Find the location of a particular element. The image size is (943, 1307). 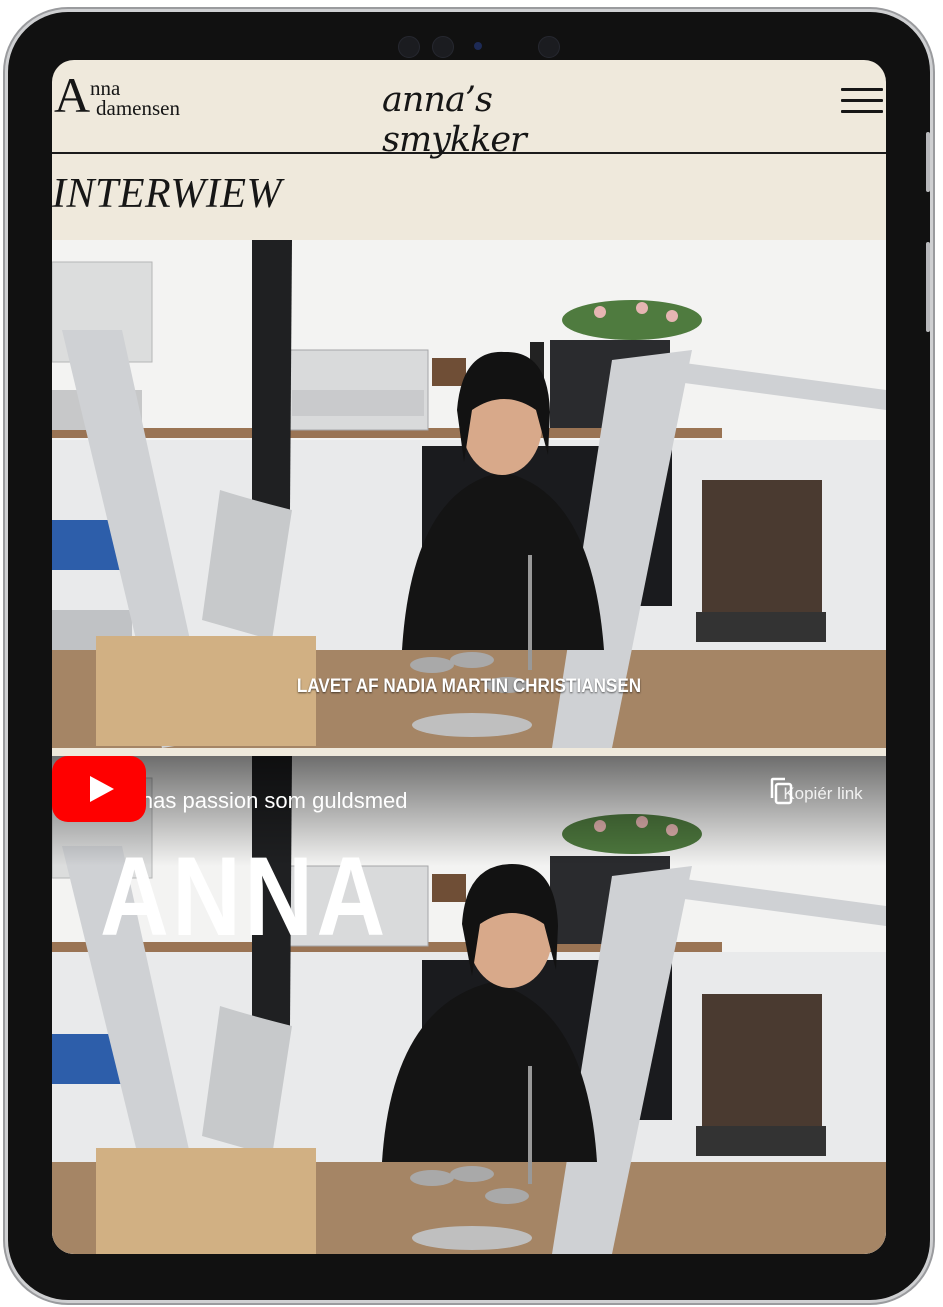

brand-title: anna’s smykker is located at coordinates (454, 120).